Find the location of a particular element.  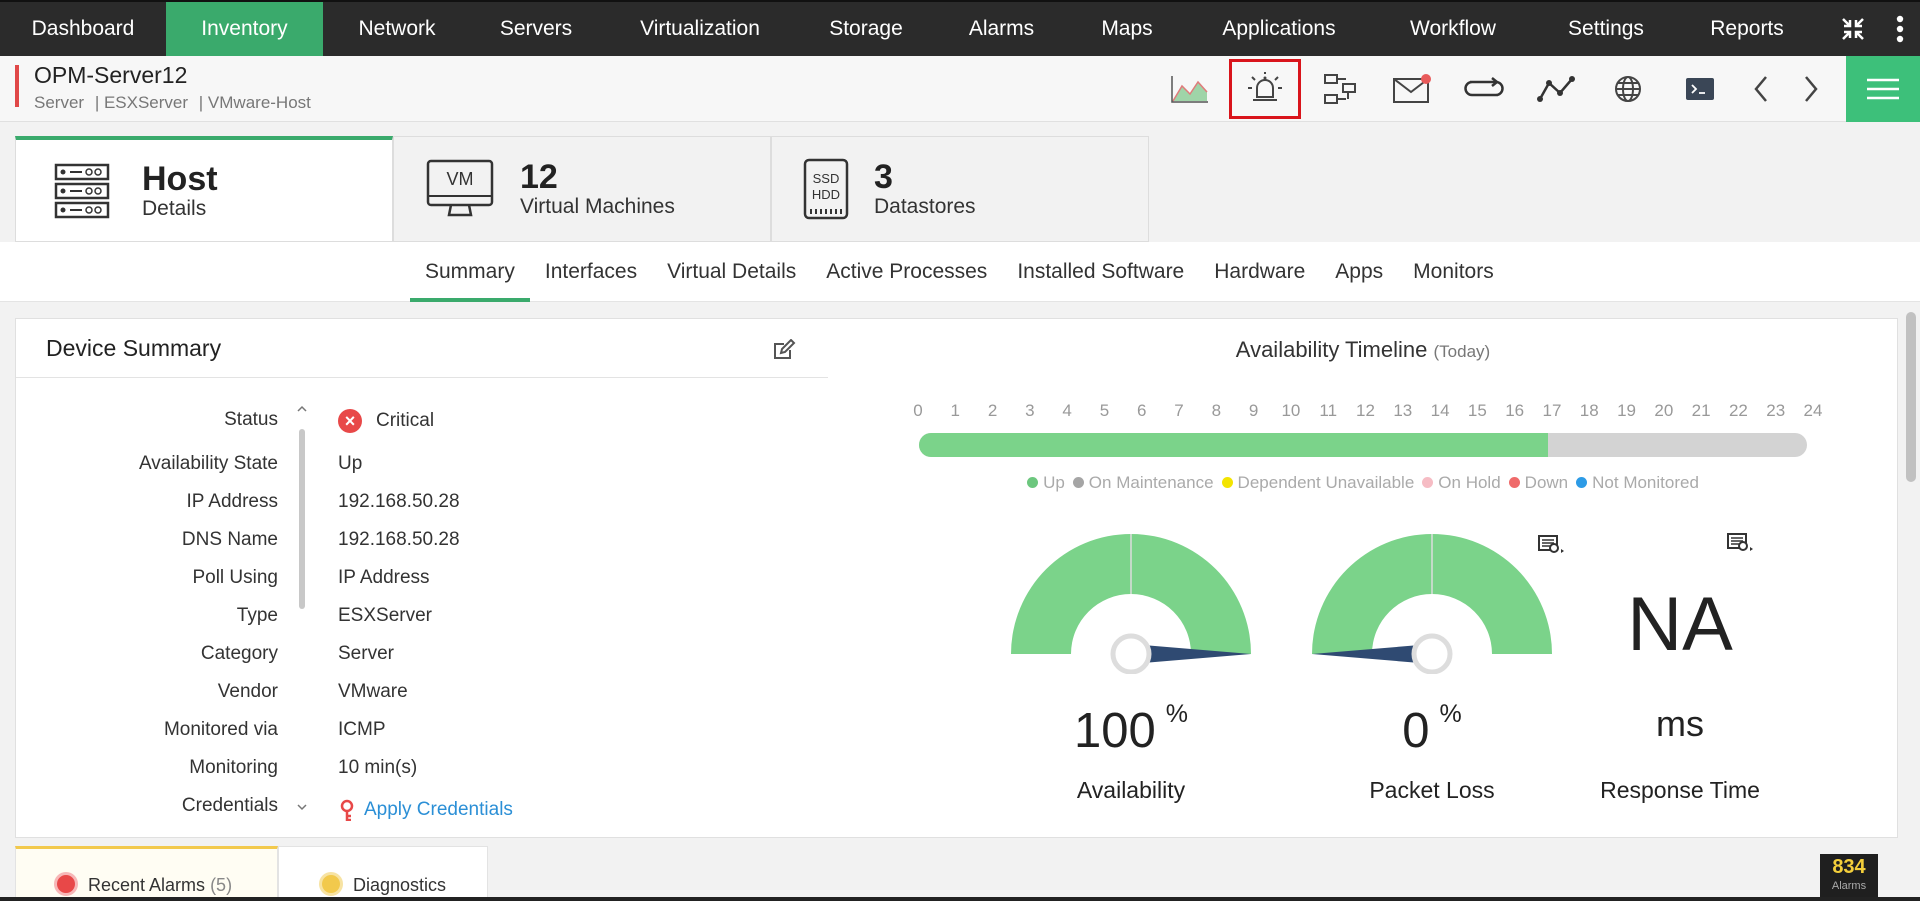

alarm-count-badge: 834 Alarms is located at coordinates (1849, 877).